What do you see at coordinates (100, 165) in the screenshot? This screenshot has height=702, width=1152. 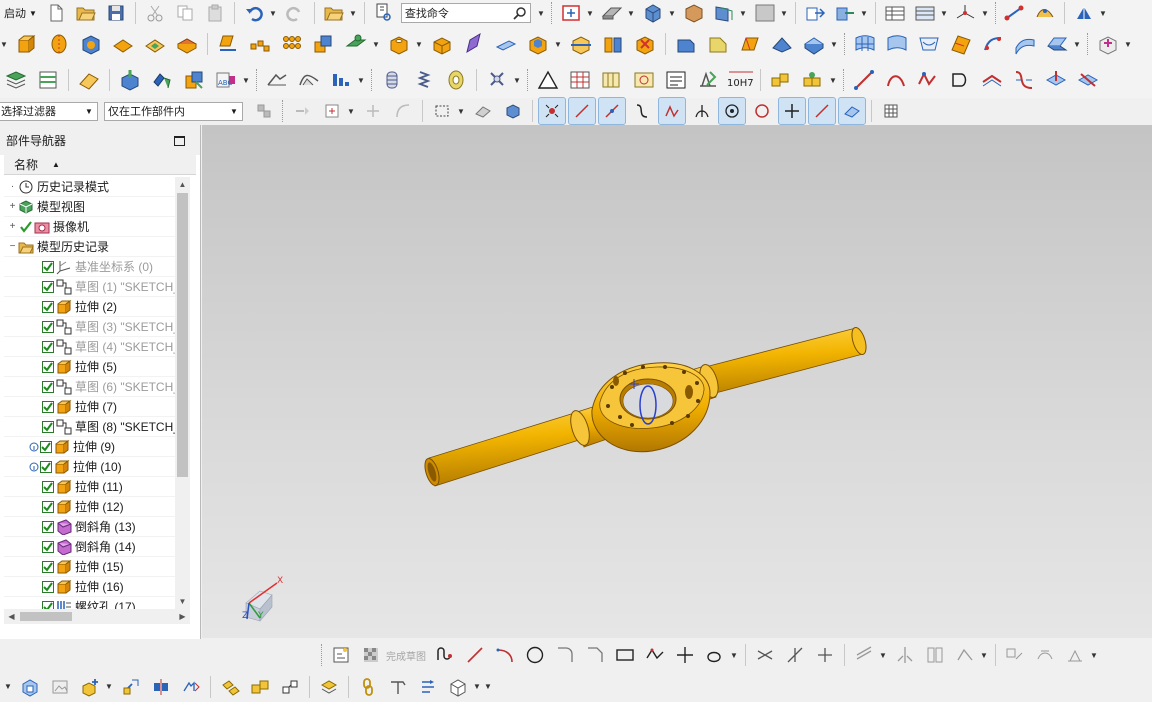 I see `name-column-header: 名称 ▲` at bounding box center [100, 165].